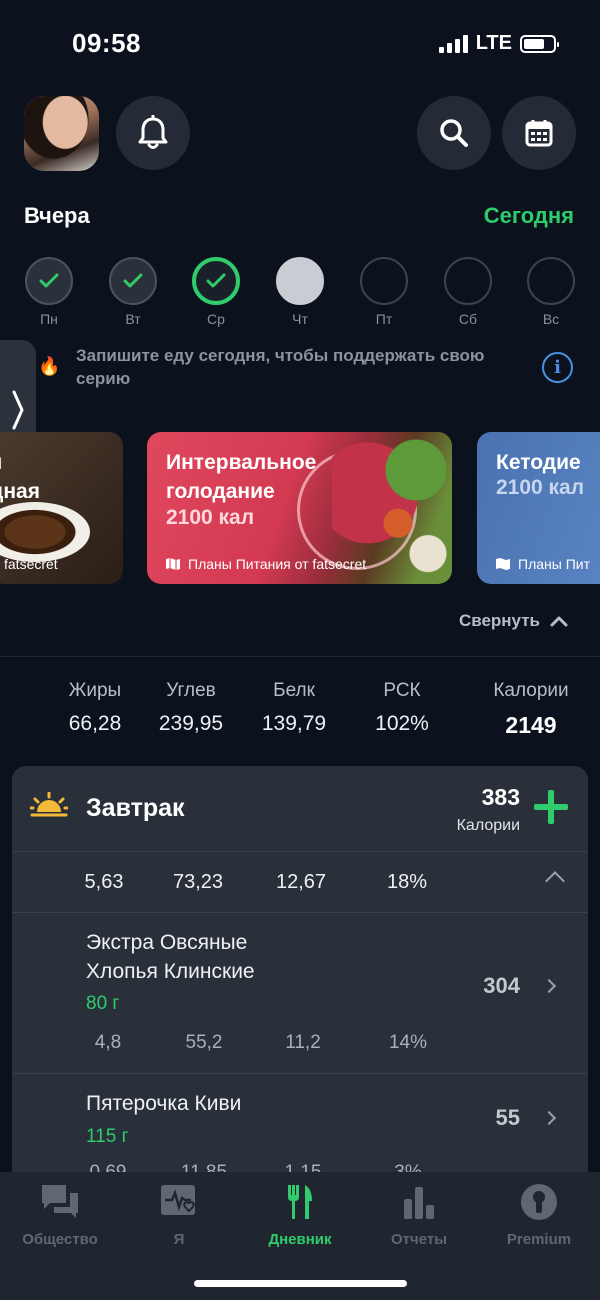  Describe the element at coordinates (294, 690) in the screenshot. I see `protein-header: Белк` at that location.